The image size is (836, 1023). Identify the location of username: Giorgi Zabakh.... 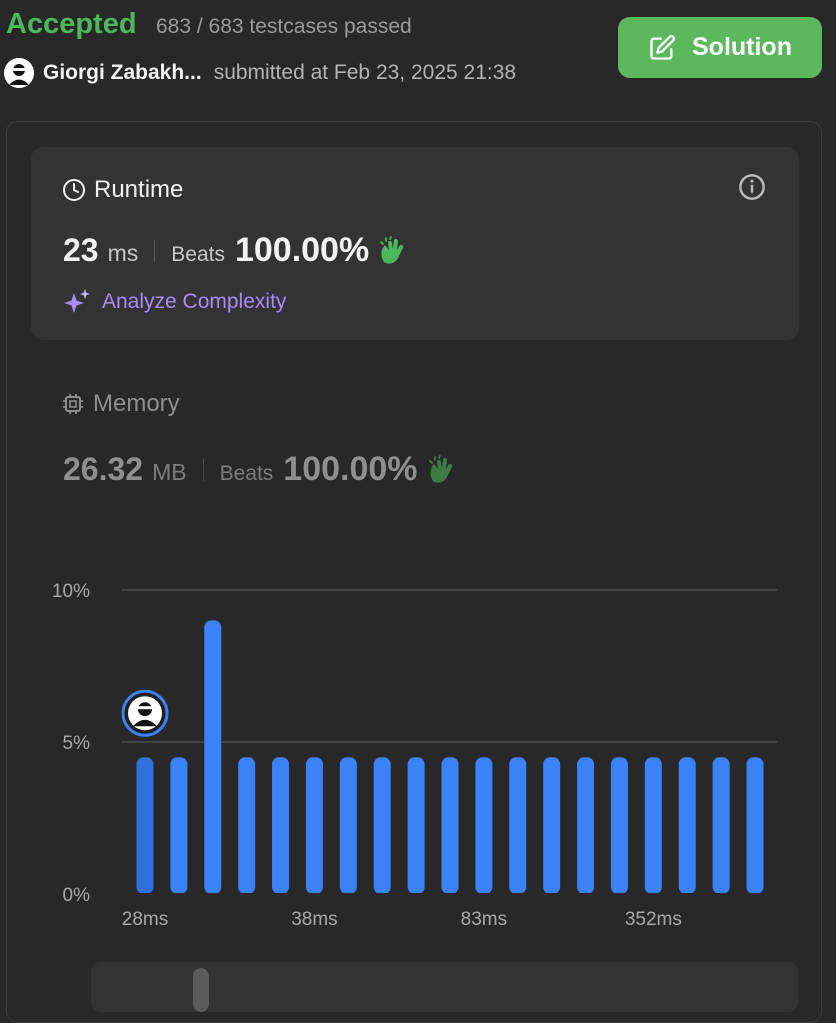
(122, 73).